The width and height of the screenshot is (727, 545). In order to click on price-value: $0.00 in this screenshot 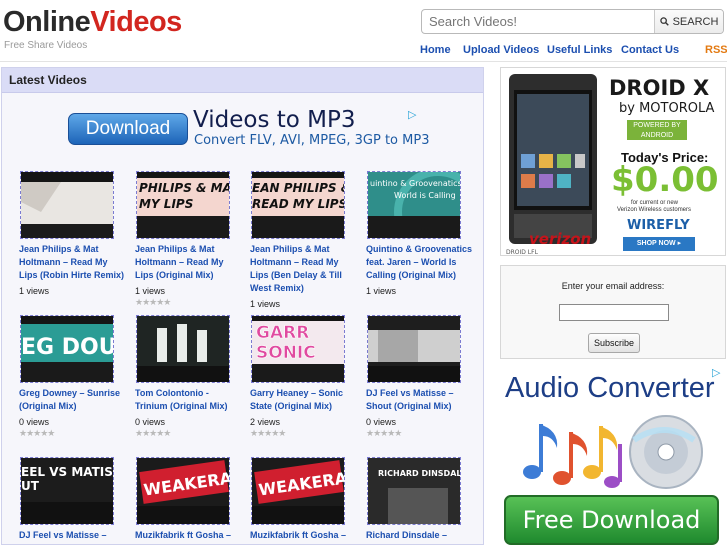, I will do `click(665, 180)`.